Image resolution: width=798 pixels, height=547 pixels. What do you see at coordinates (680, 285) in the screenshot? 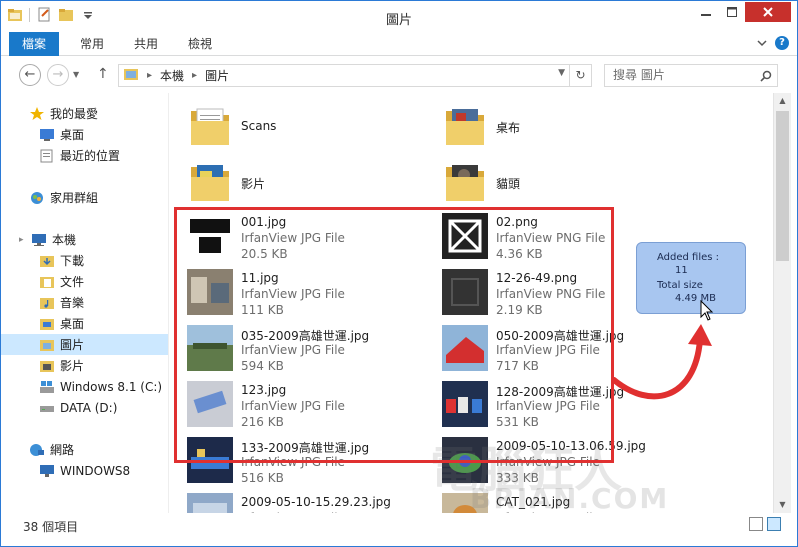
I see `total-size-label: Total size` at bounding box center [680, 285].